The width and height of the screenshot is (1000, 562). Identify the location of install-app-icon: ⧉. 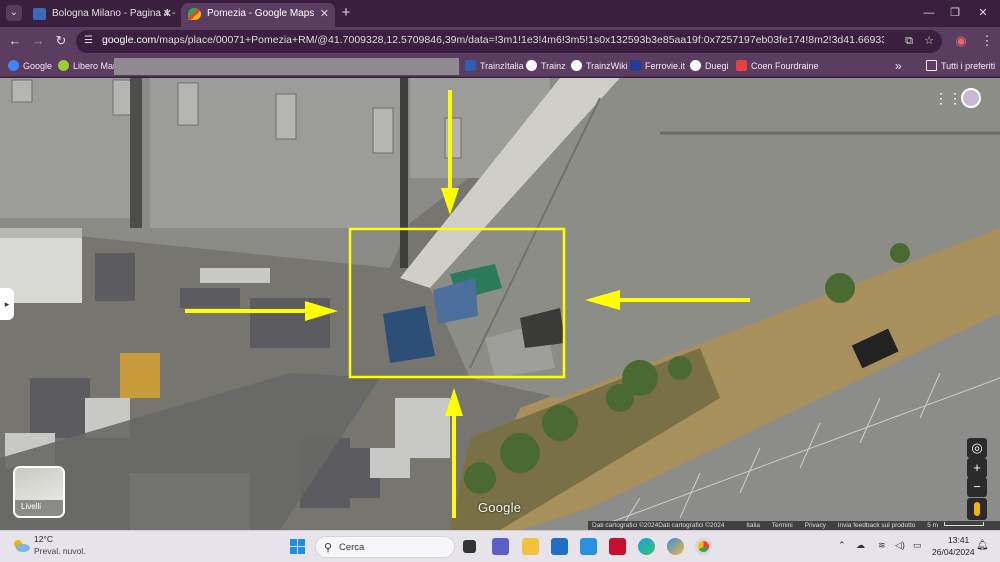
(909, 41).